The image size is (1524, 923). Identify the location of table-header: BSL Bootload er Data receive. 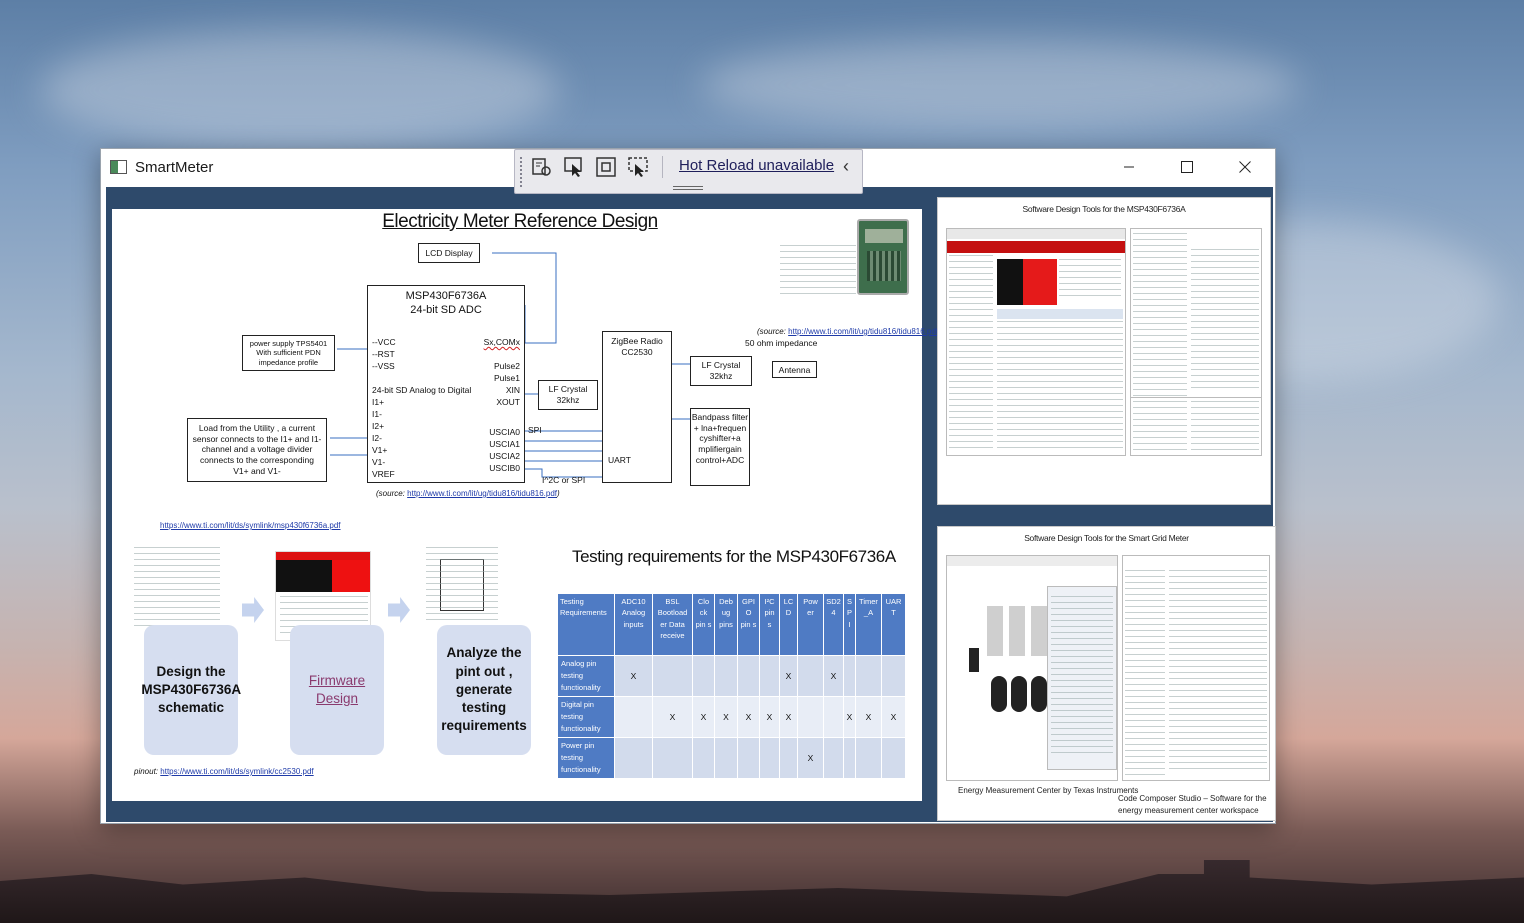
(672, 624).